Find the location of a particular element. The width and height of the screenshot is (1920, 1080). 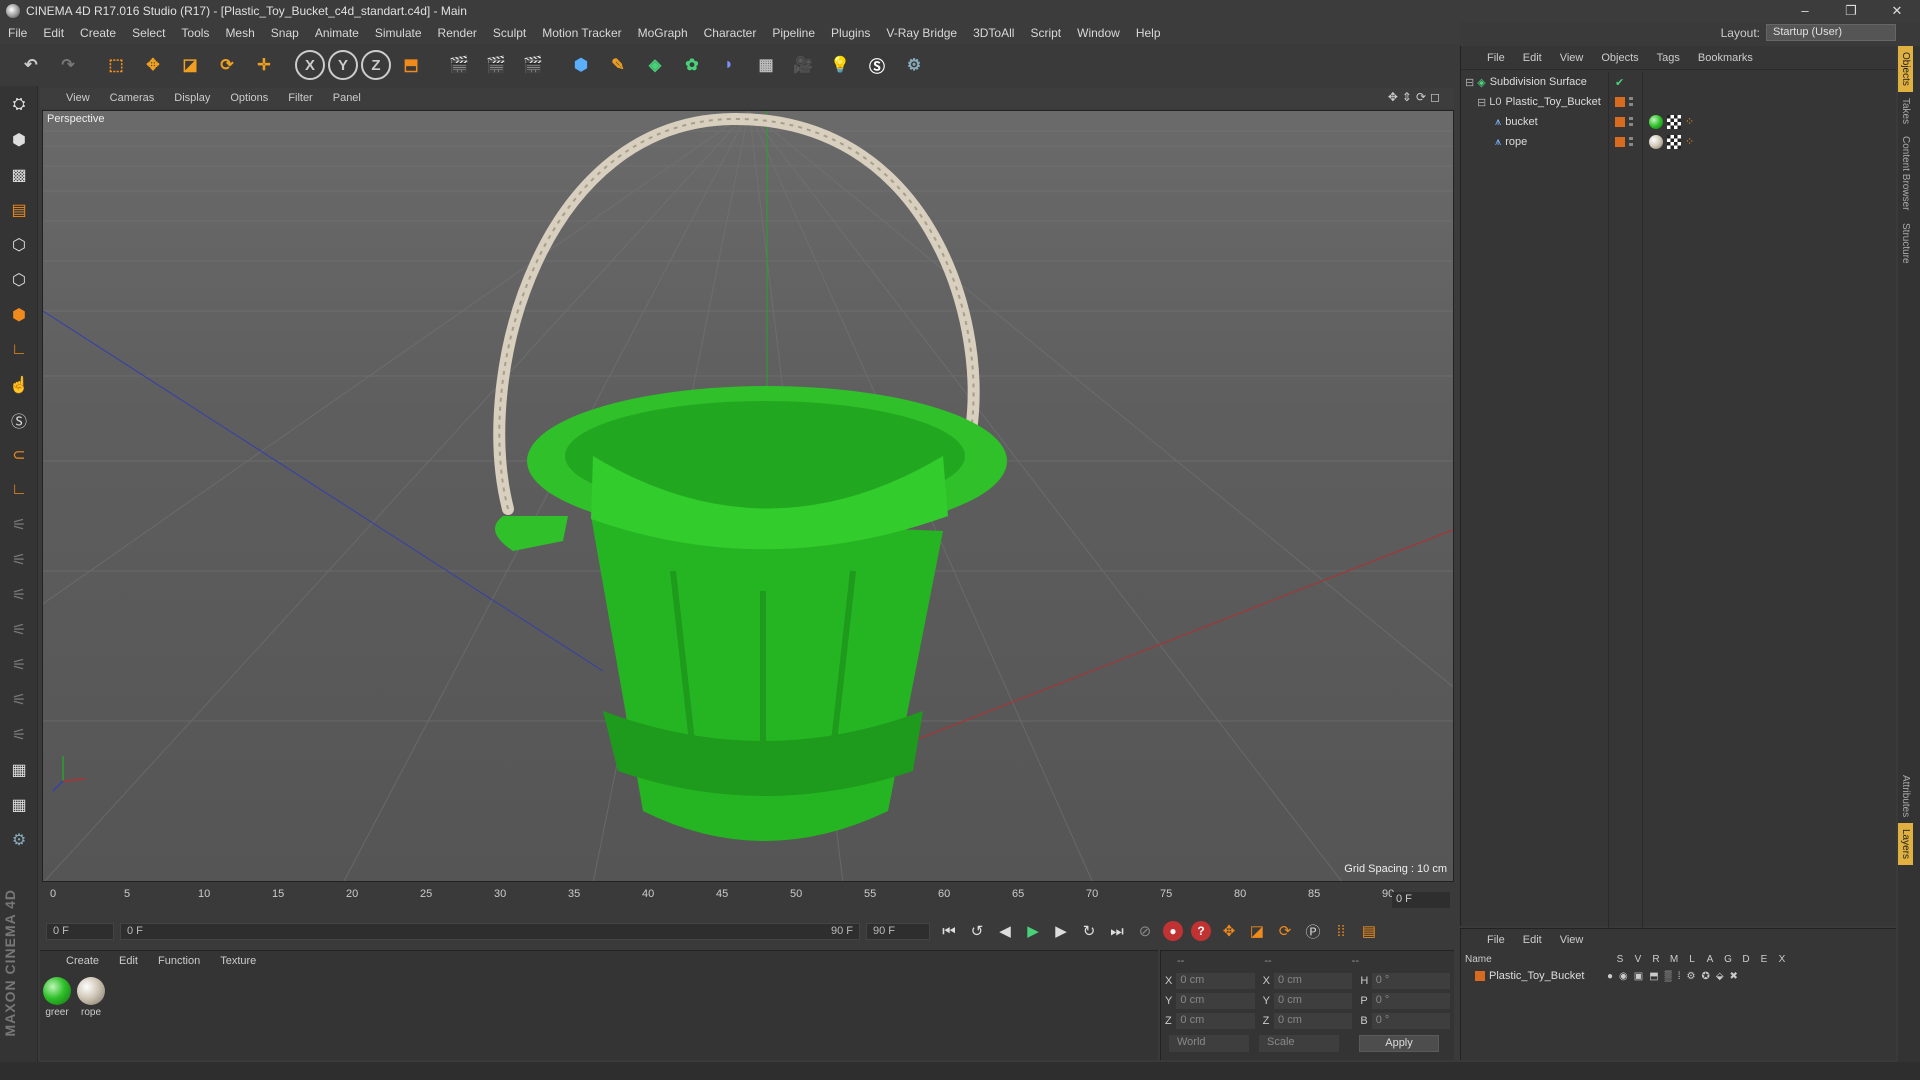

current-frame-field: 0 F is located at coordinates (1421, 900).